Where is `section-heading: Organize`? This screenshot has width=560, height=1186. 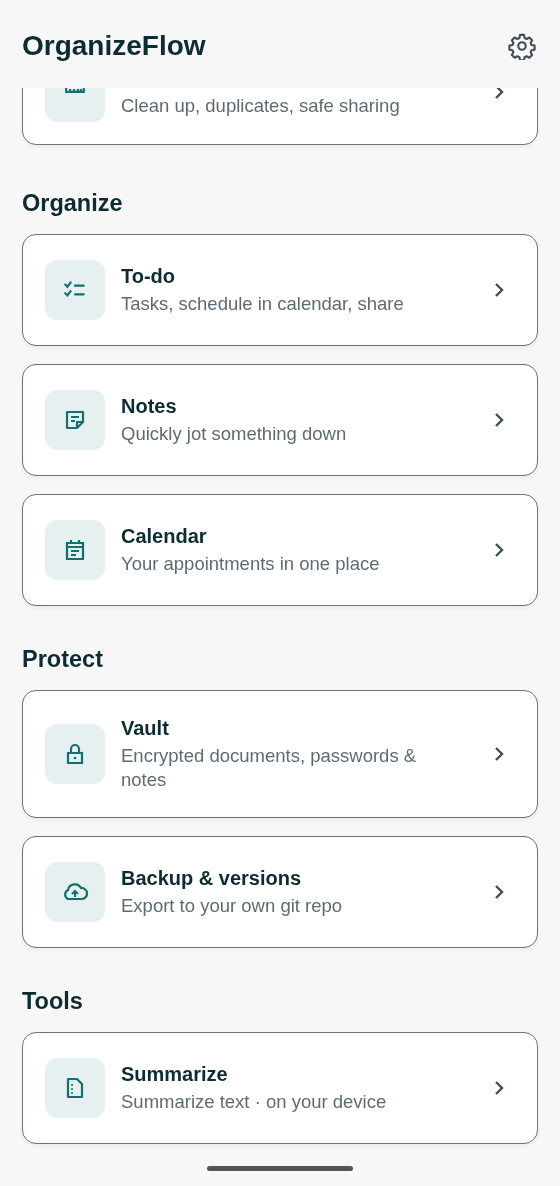
section-heading: Organize is located at coordinates (73, 203).